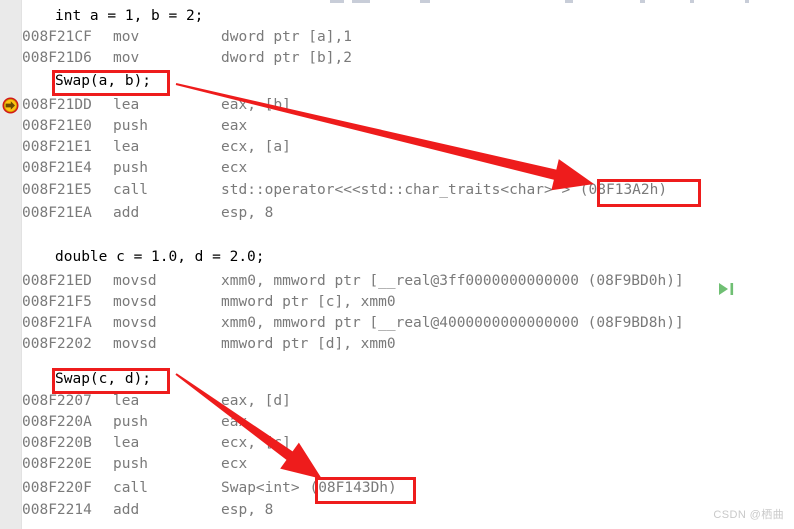 Image resolution: width=794 pixels, height=529 pixels. What do you see at coordinates (397, 443) in the screenshot?
I see `disassembly-row: 008F220B lea ecx, [c]` at bounding box center [397, 443].